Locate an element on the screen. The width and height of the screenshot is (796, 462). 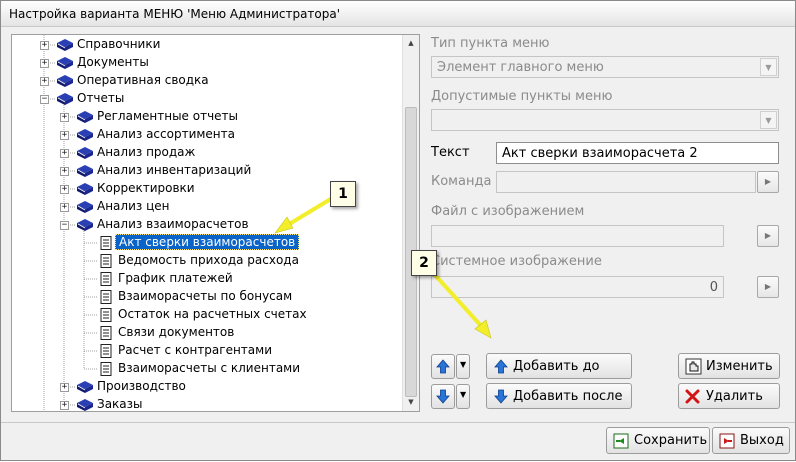
callout-2: 2 is located at coordinates (424, 263).